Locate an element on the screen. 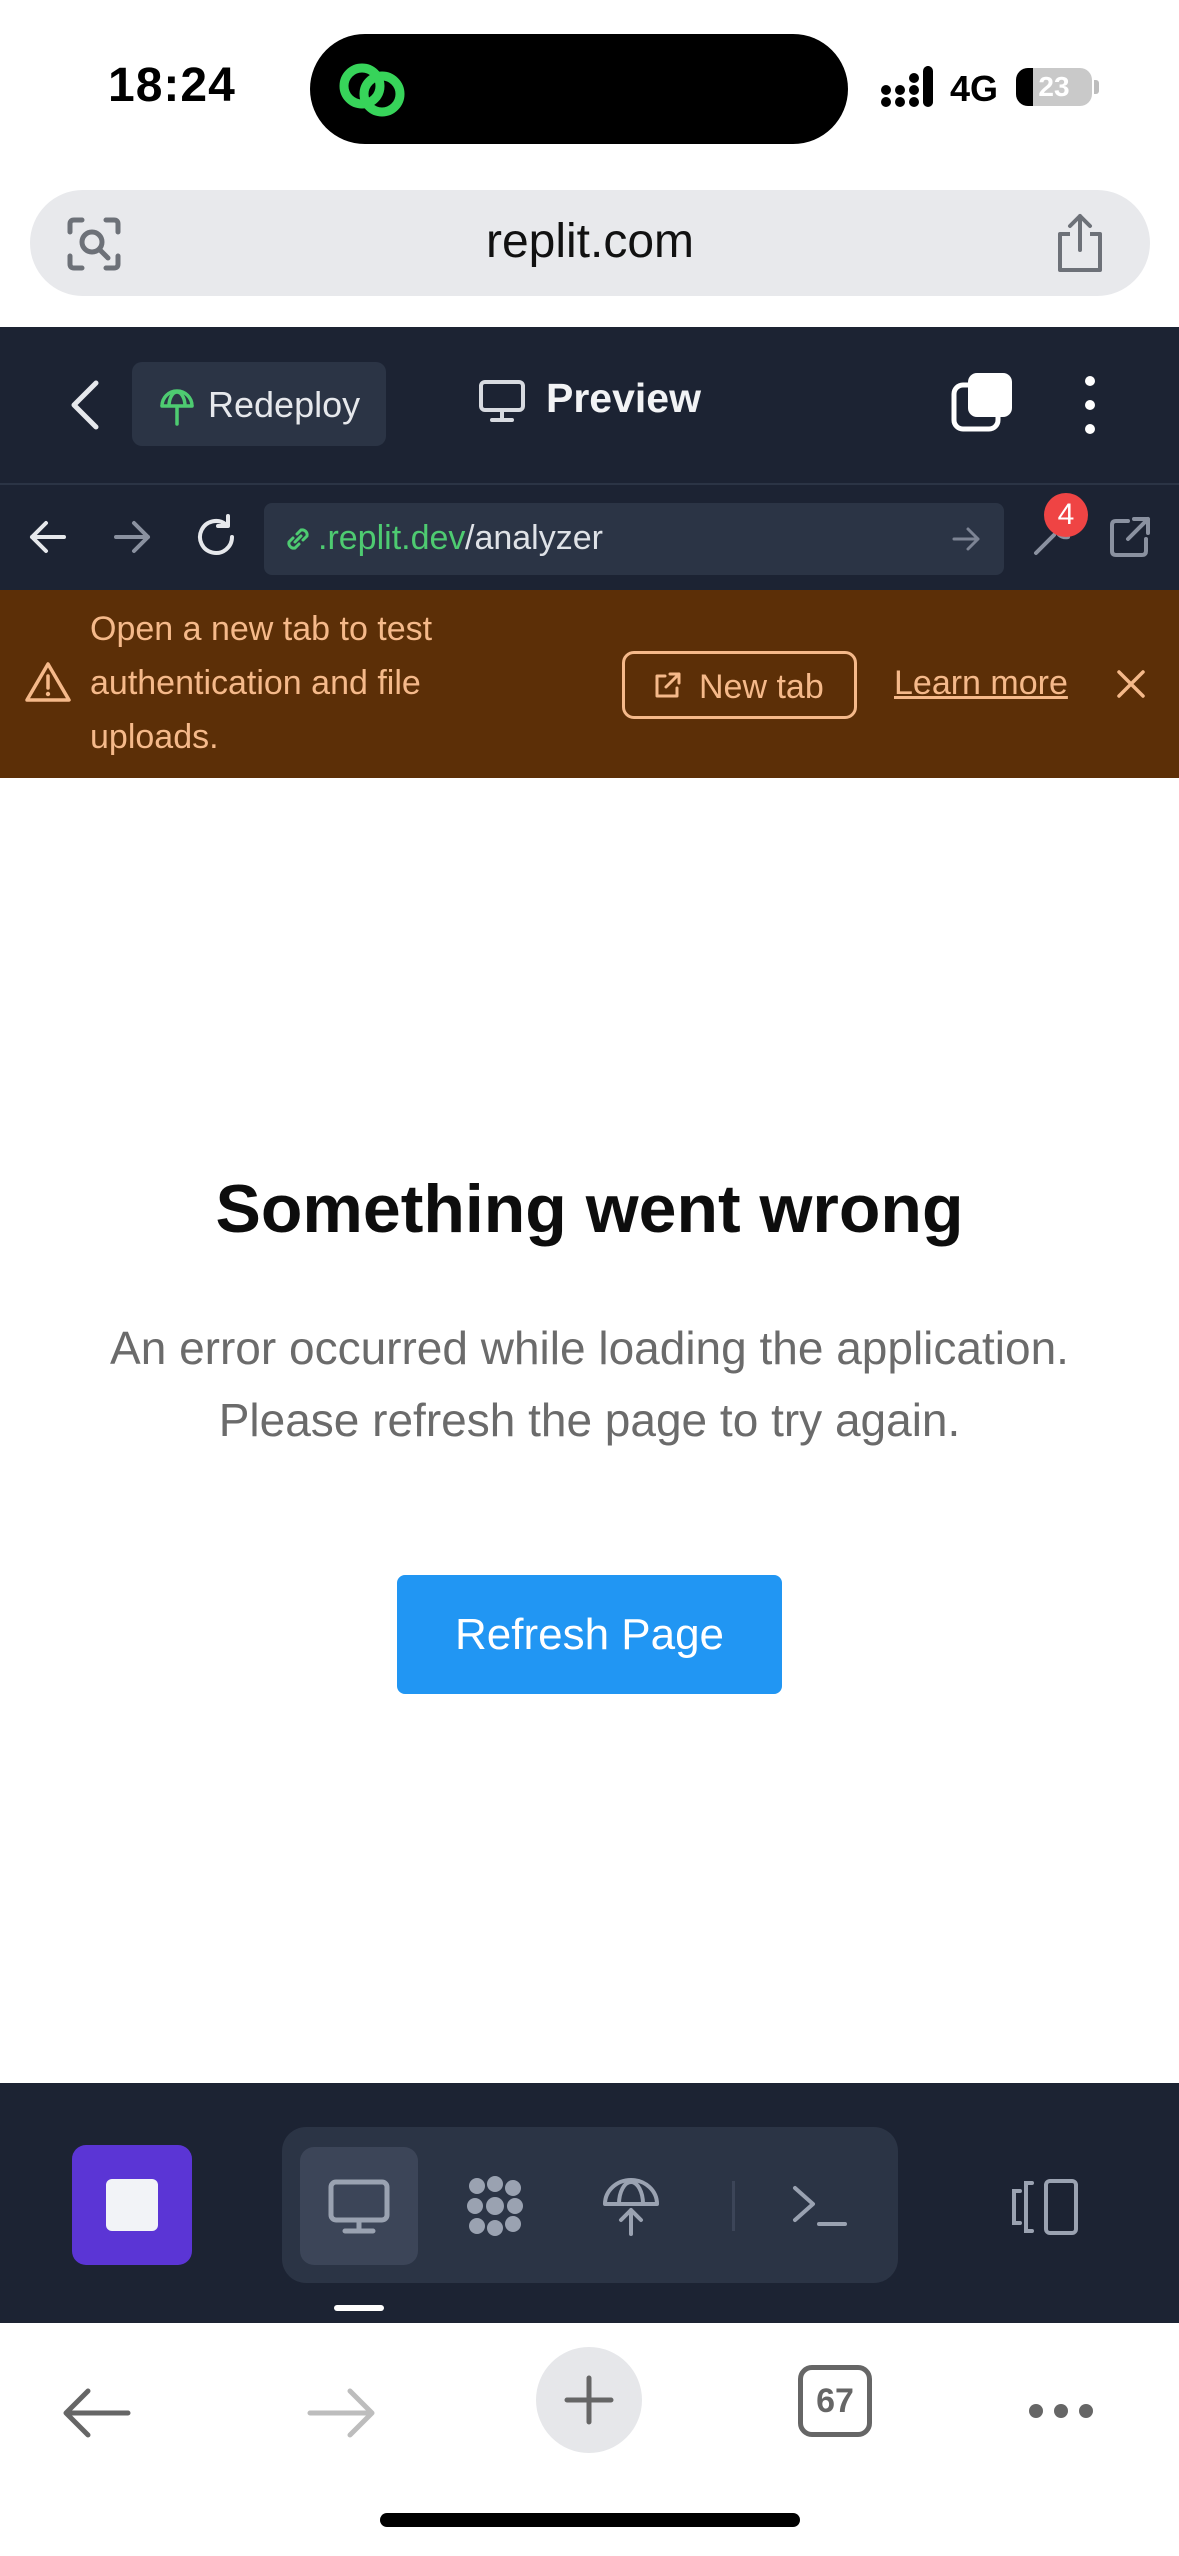 The height and width of the screenshot is (2556, 1179). browser-back-icon is located at coordinates (96, 2413).